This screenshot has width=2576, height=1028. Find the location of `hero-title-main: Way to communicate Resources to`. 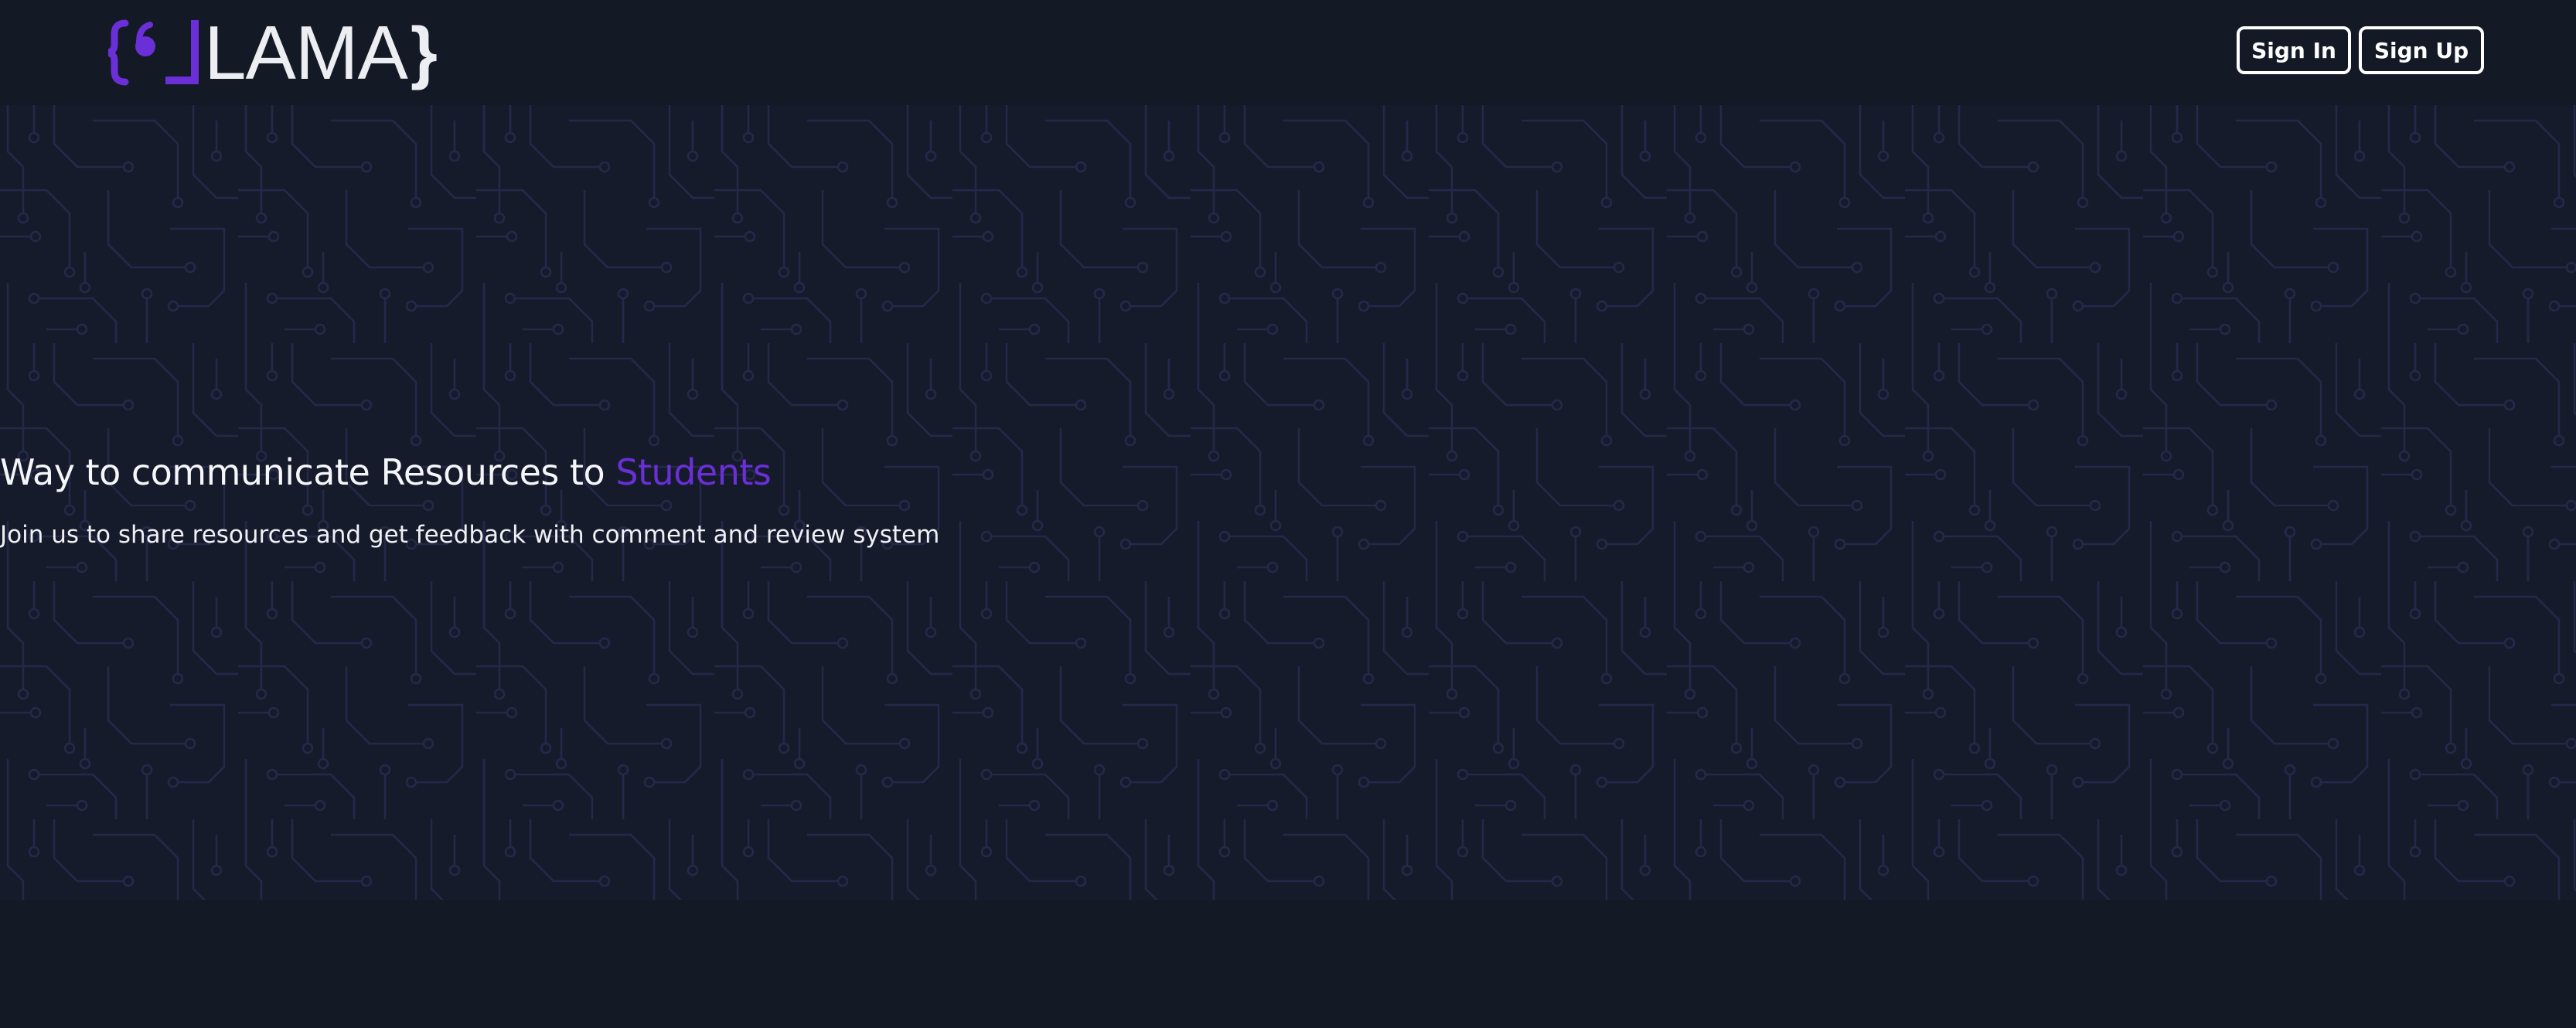

hero-title-main: Way to communicate Resources to is located at coordinates (308, 472).